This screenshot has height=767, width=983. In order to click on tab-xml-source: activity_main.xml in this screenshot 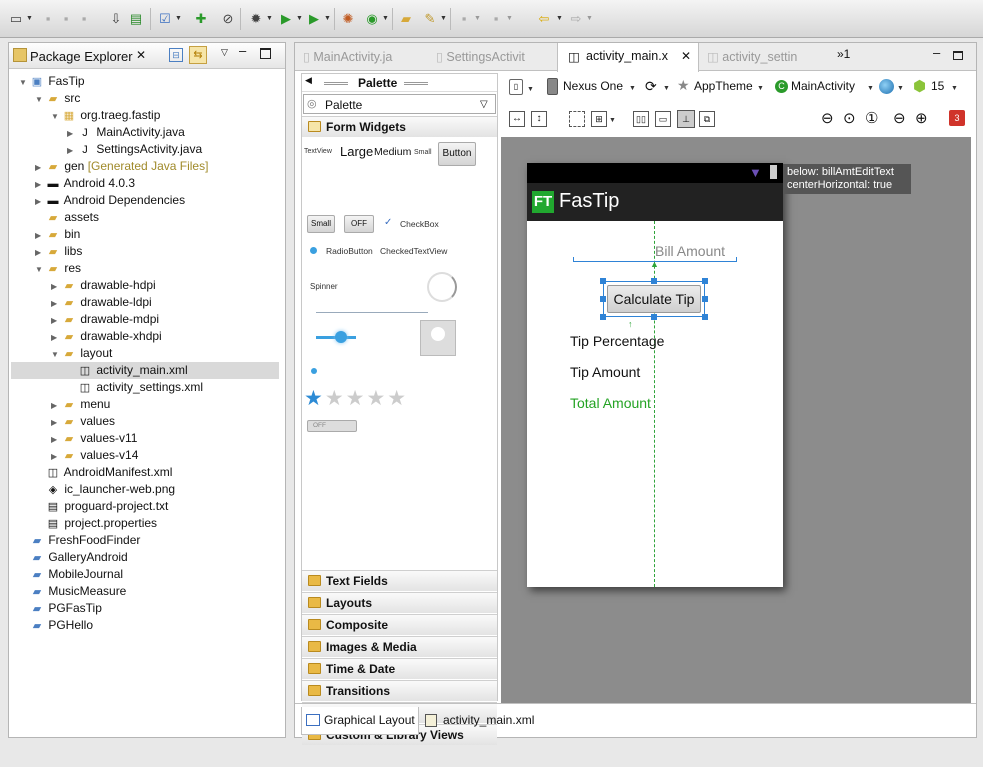, I will do `click(481, 721)`.